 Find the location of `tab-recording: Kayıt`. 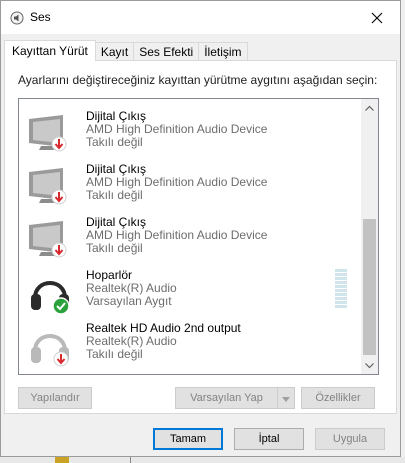

tab-recording: Kayıt is located at coordinates (114, 51).